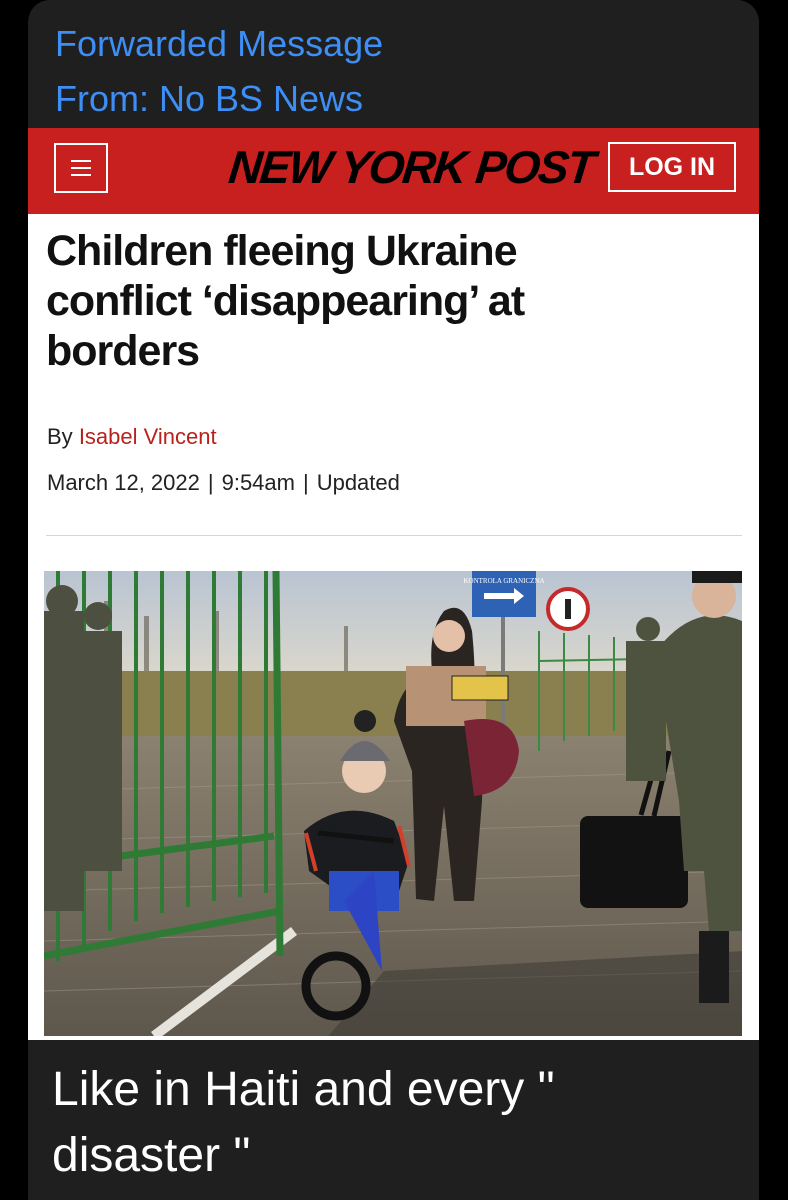 The width and height of the screenshot is (788, 1200). I want to click on updated-label: Updated, so click(358, 482).